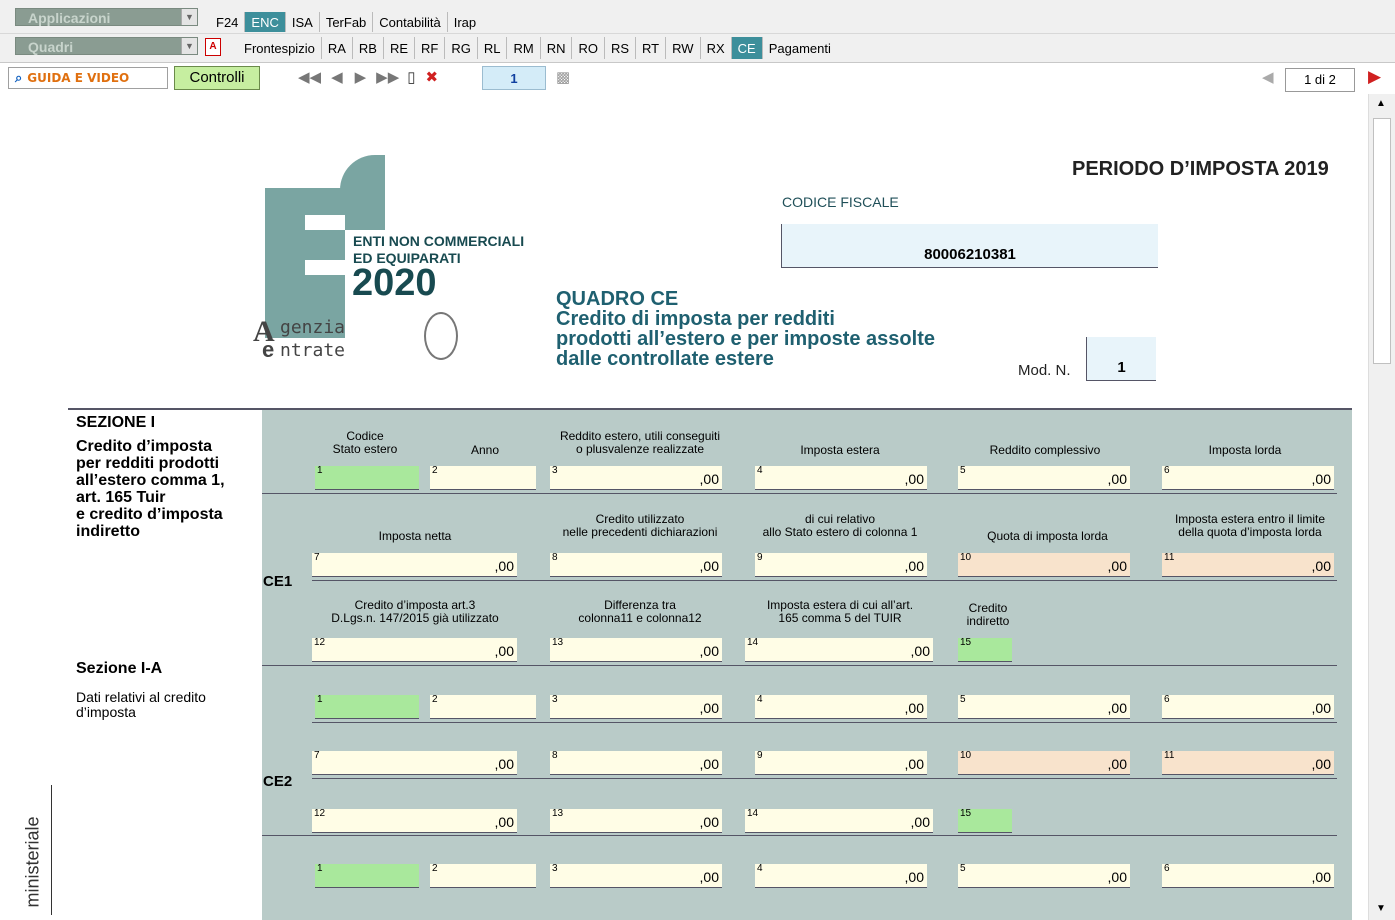 This screenshot has width=1395, height=920. What do you see at coordinates (367, 875) in the screenshot?
I see `ce3-col1-field: 1` at bounding box center [367, 875].